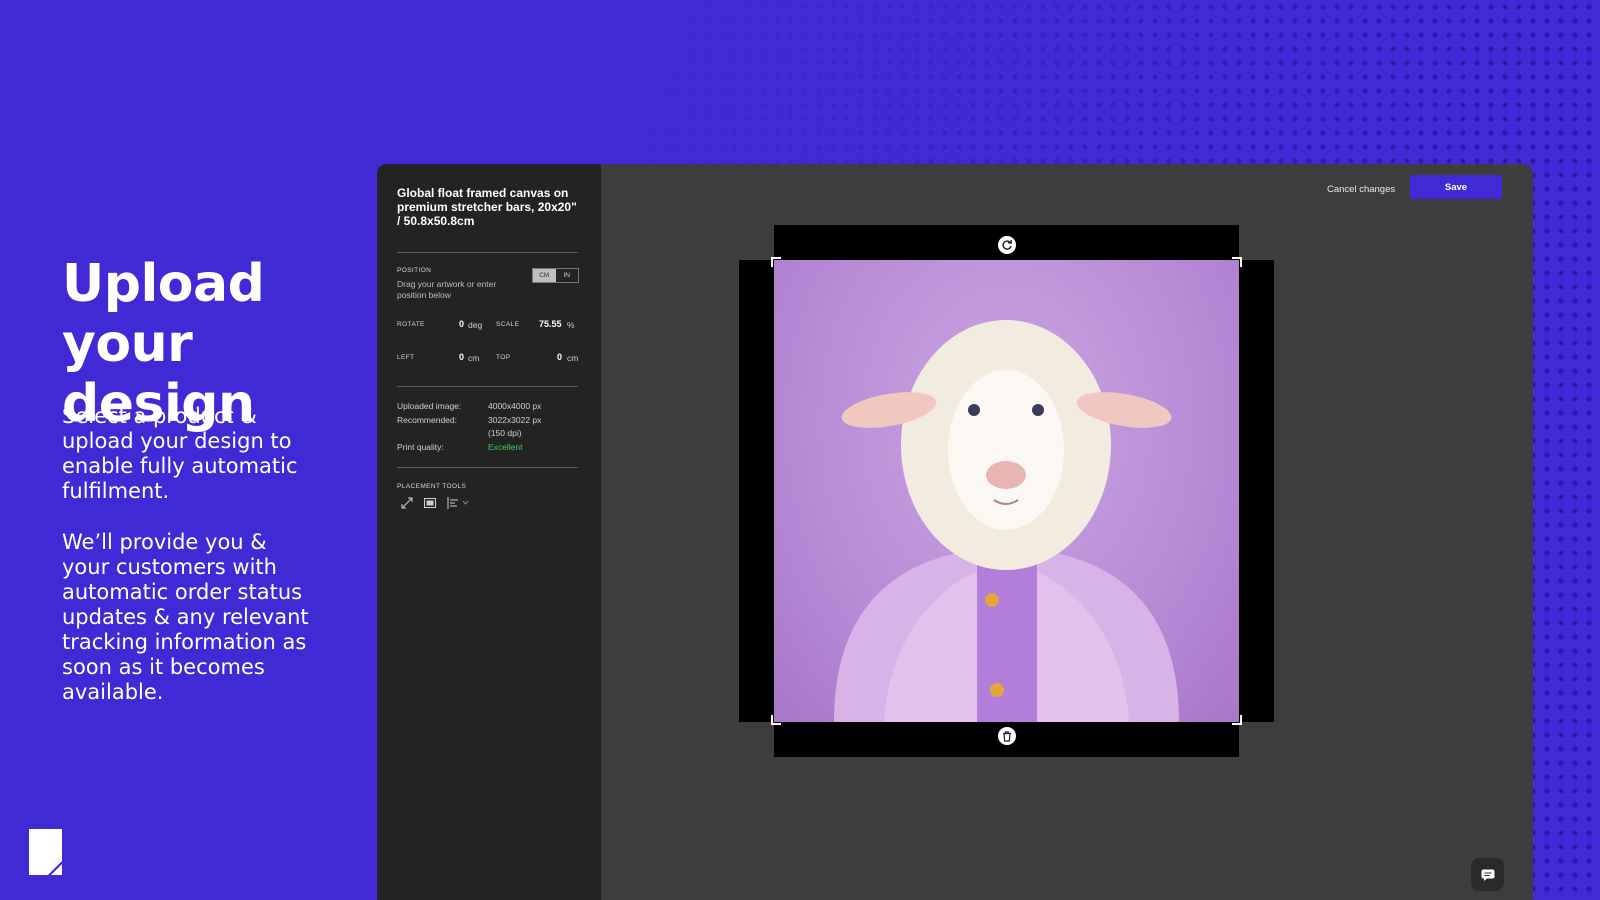 The height and width of the screenshot is (900, 1600). I want to click on chevron-down-icon, so click(465, 503).